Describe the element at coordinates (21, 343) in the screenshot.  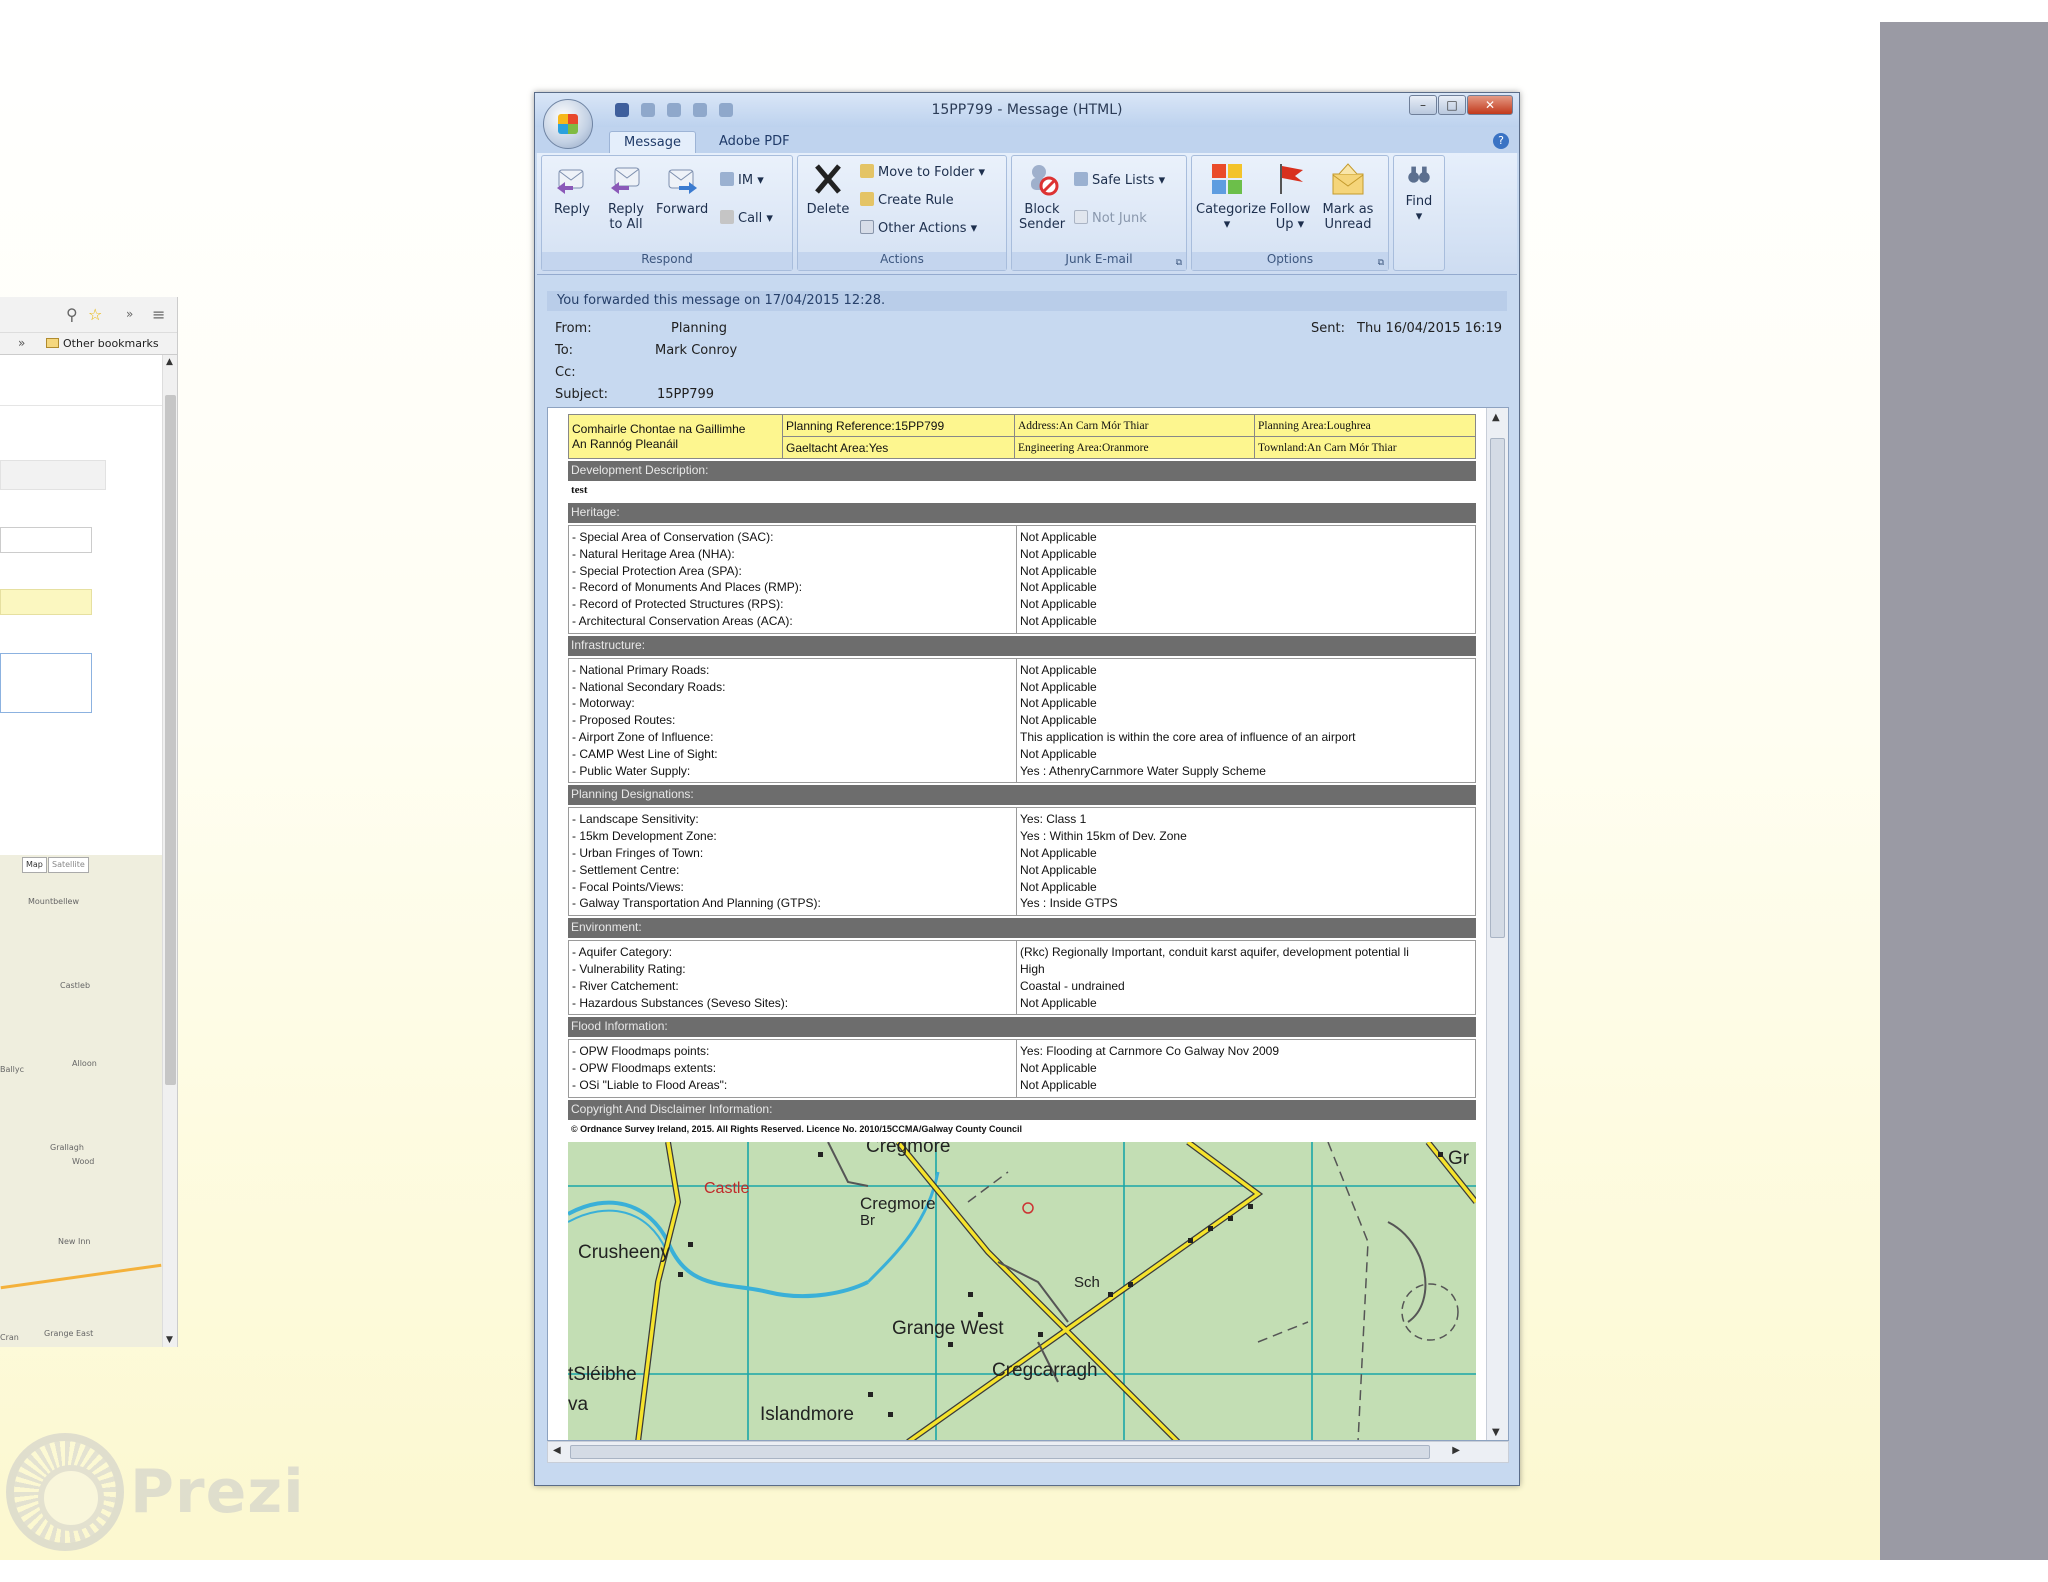
I see `bookmarks-chevron: »` at that location.